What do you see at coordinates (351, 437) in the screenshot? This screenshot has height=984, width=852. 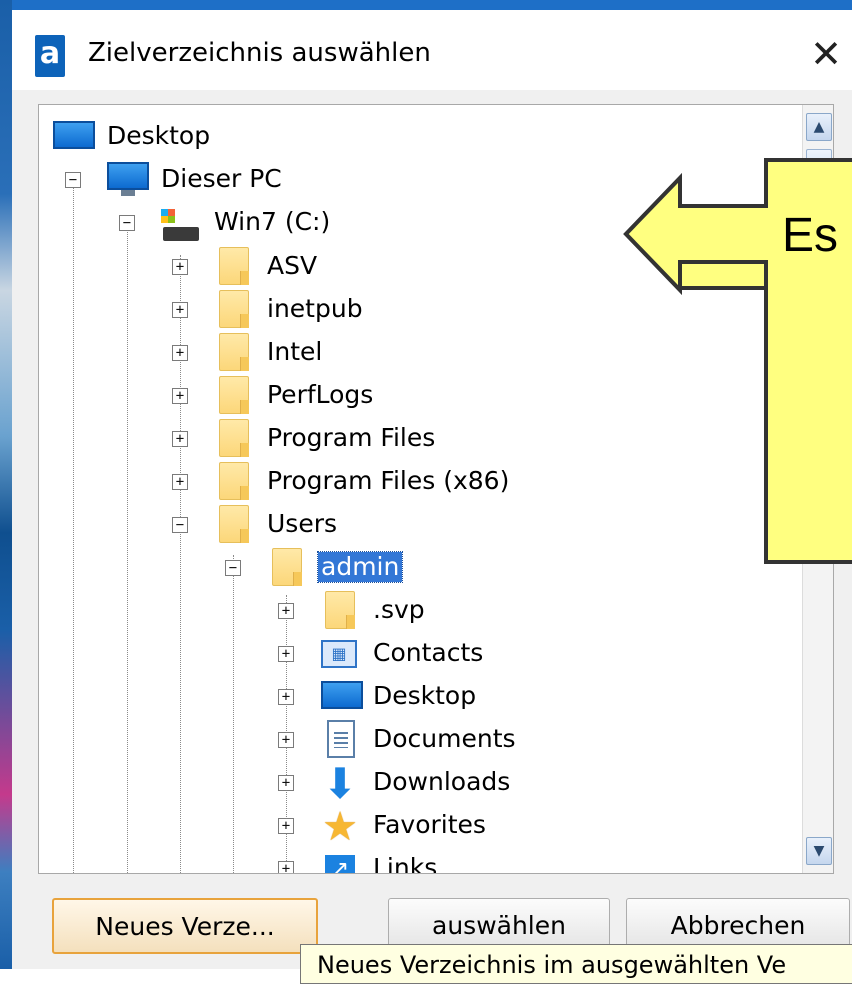 I see `tree-node-label: Program Files` at bounding box center [351, 437].